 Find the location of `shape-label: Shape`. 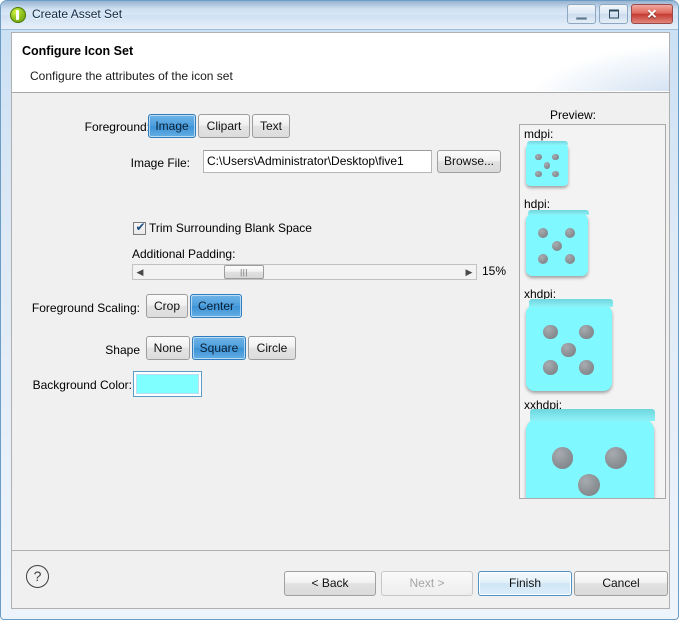

shape-label: Shape is located at coordinates (122, 350).